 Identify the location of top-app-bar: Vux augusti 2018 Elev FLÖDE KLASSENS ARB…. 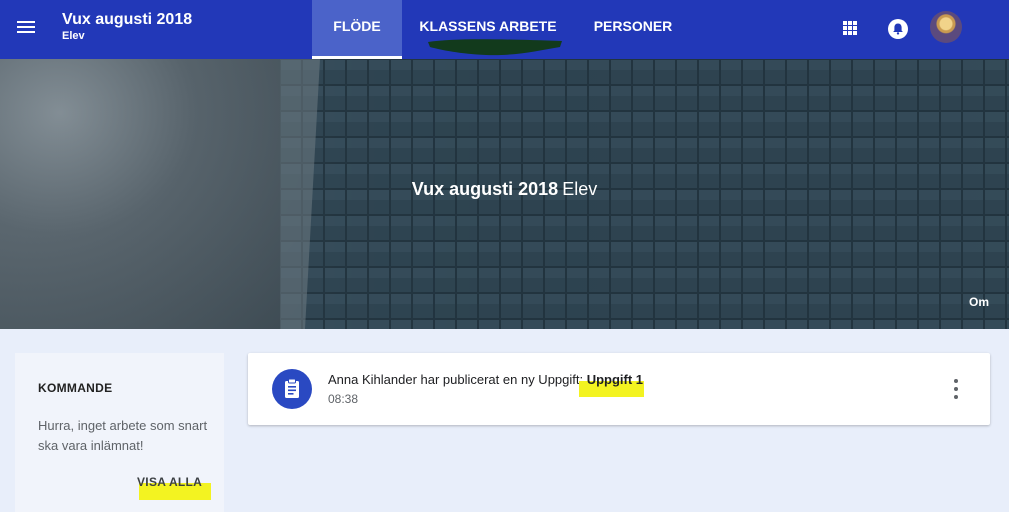
(504, 29).